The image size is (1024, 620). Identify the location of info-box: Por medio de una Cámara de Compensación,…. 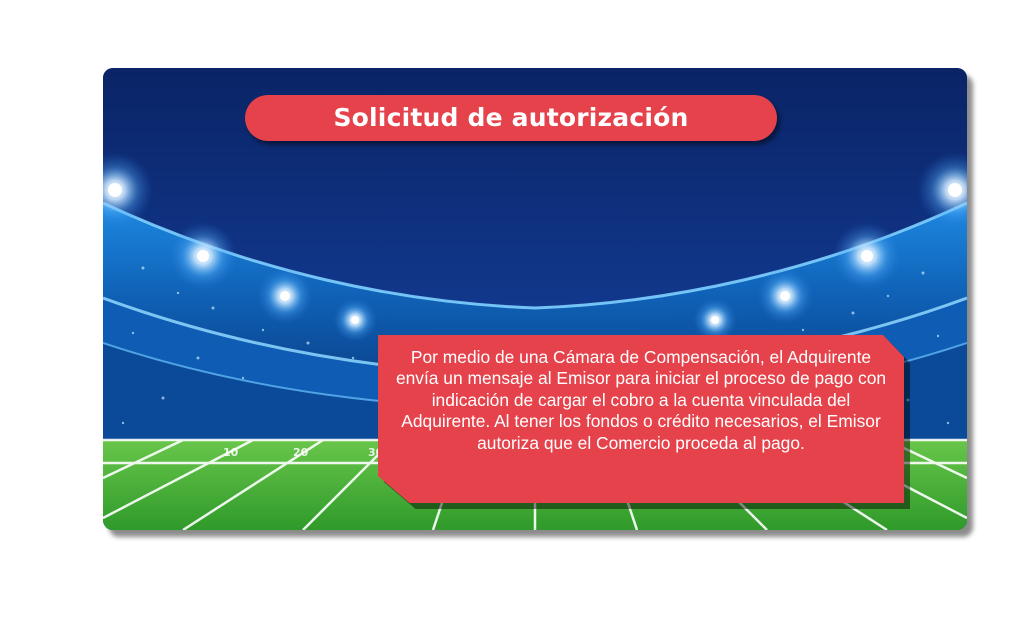
(641, 419).